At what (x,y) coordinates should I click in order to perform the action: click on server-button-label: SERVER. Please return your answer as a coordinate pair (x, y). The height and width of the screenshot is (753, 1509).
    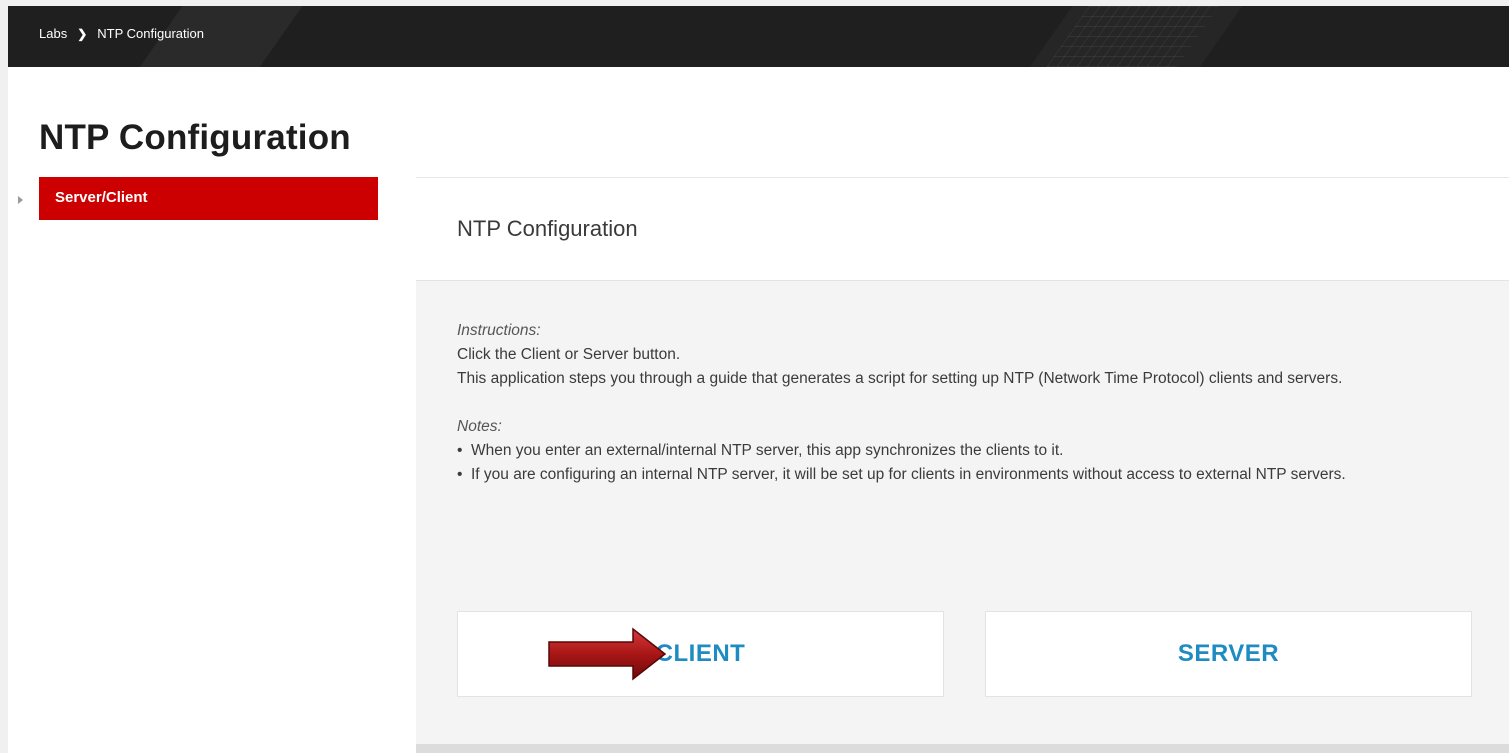
    Looking at the image, I should click on (1228, 653).